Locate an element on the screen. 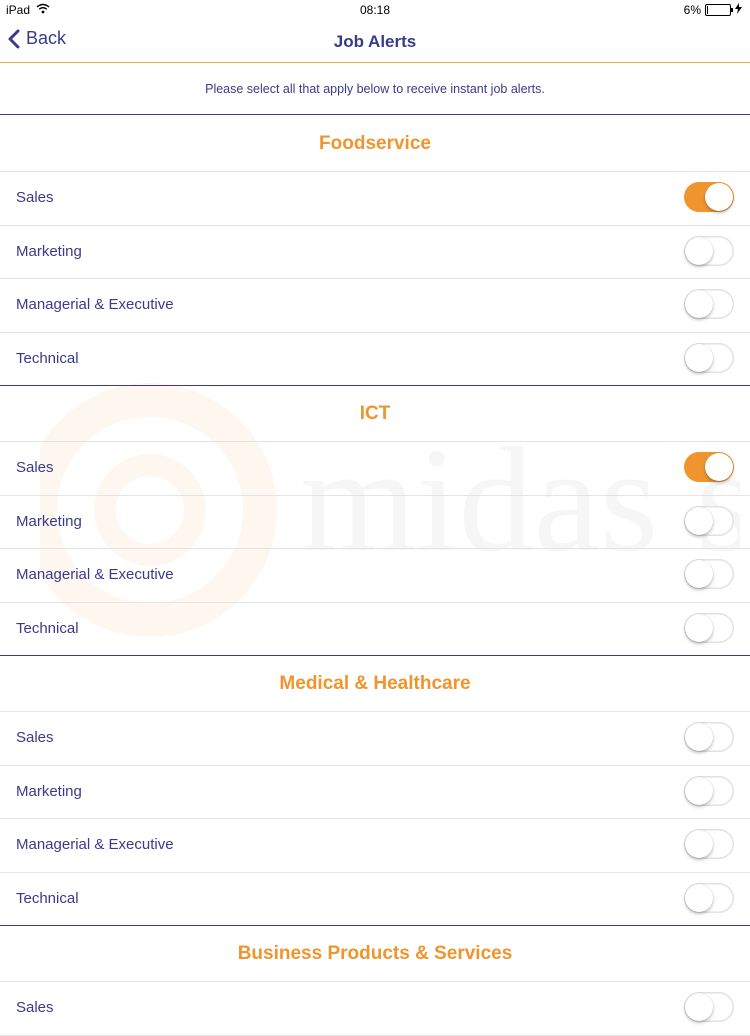 The width and height of the screenshot is (750, 1036). battery-icon is located at coordinates (719, 10).